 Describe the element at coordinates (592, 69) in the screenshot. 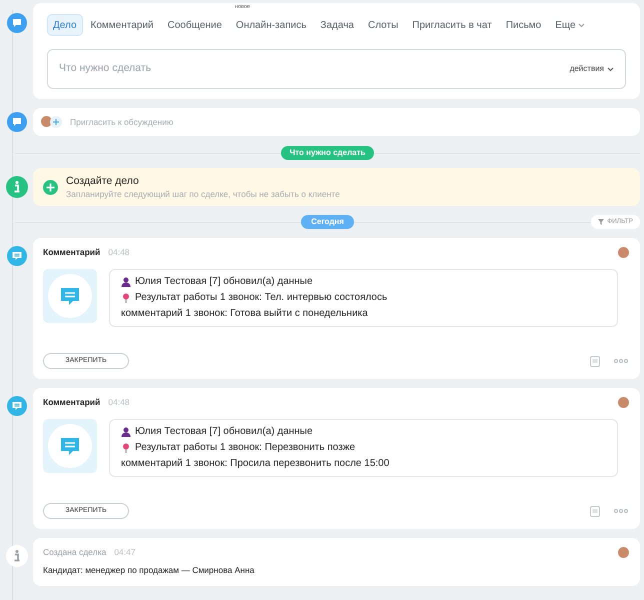

I see `actions-dropdown: действия` at that location.